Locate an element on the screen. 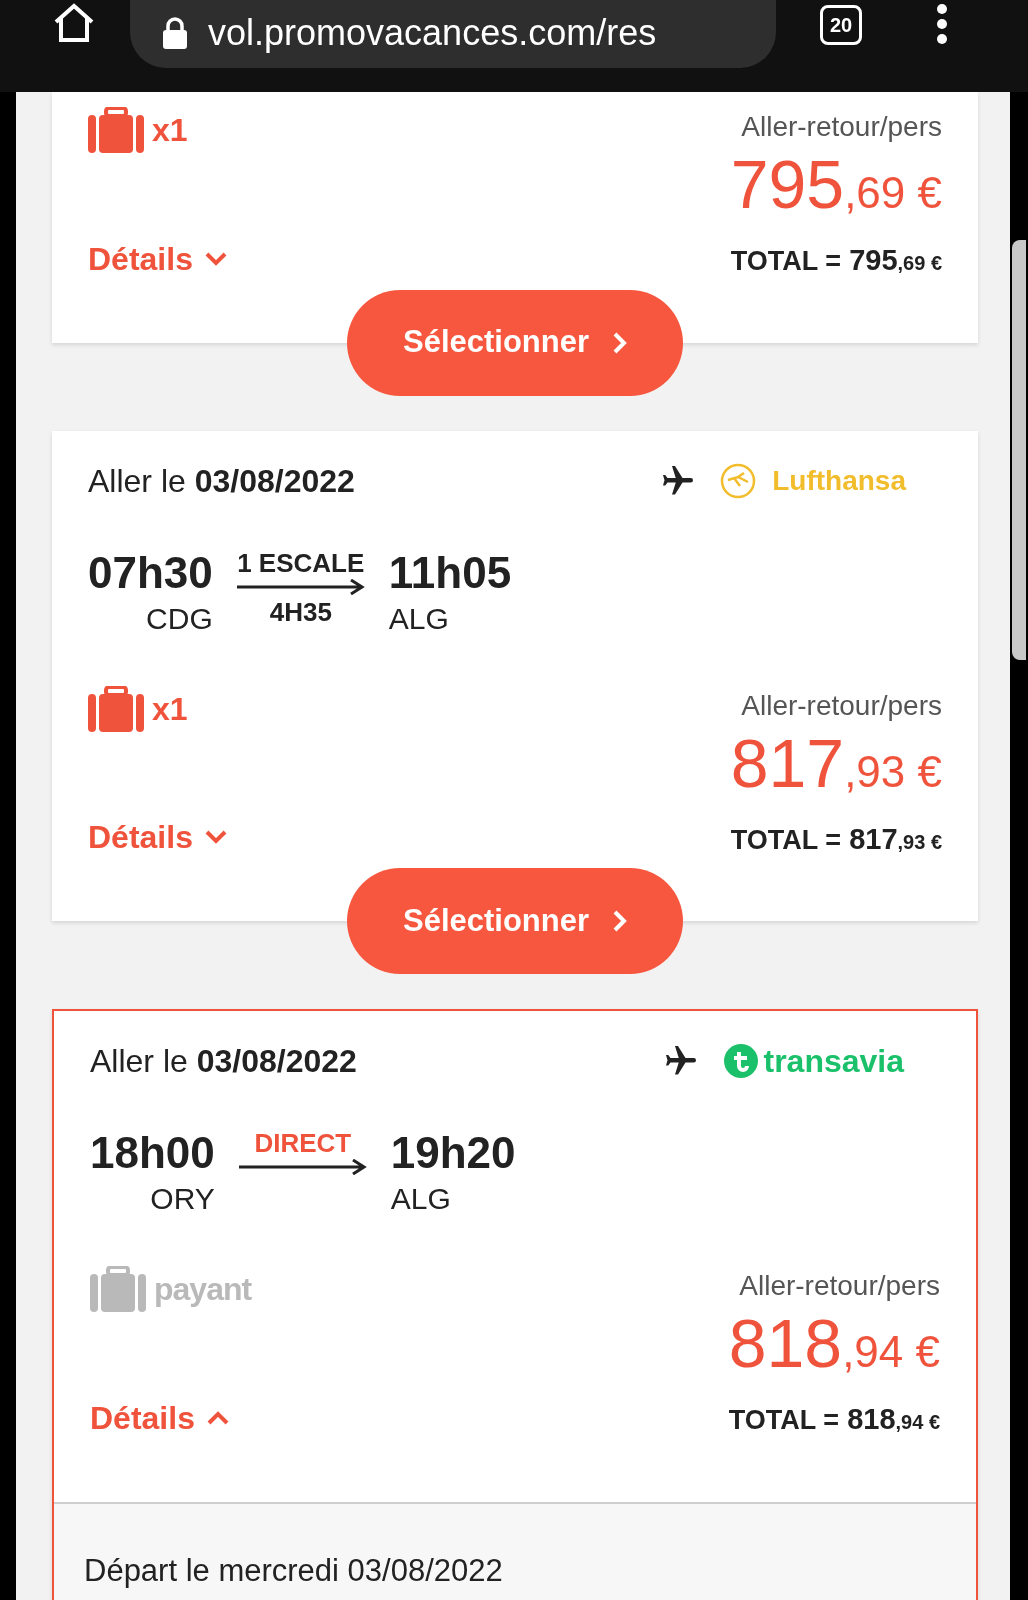  address-bar: vol.promovacances.com/res is located at coordinates (453, 34).